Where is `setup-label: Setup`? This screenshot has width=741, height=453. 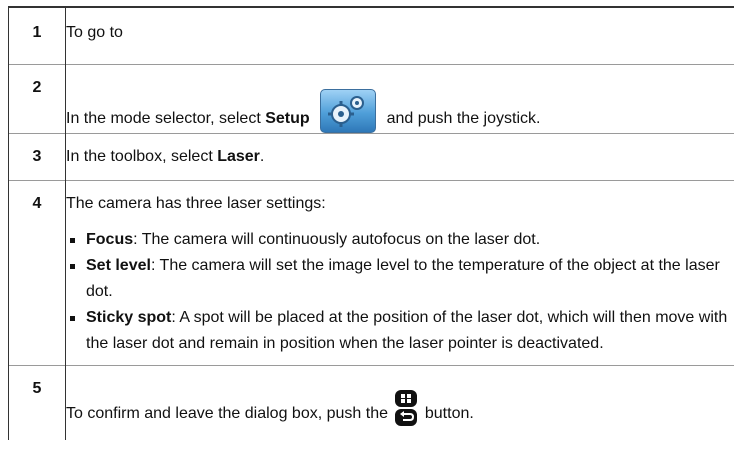
setup-label: Setup is located at coordinates (287, 118).